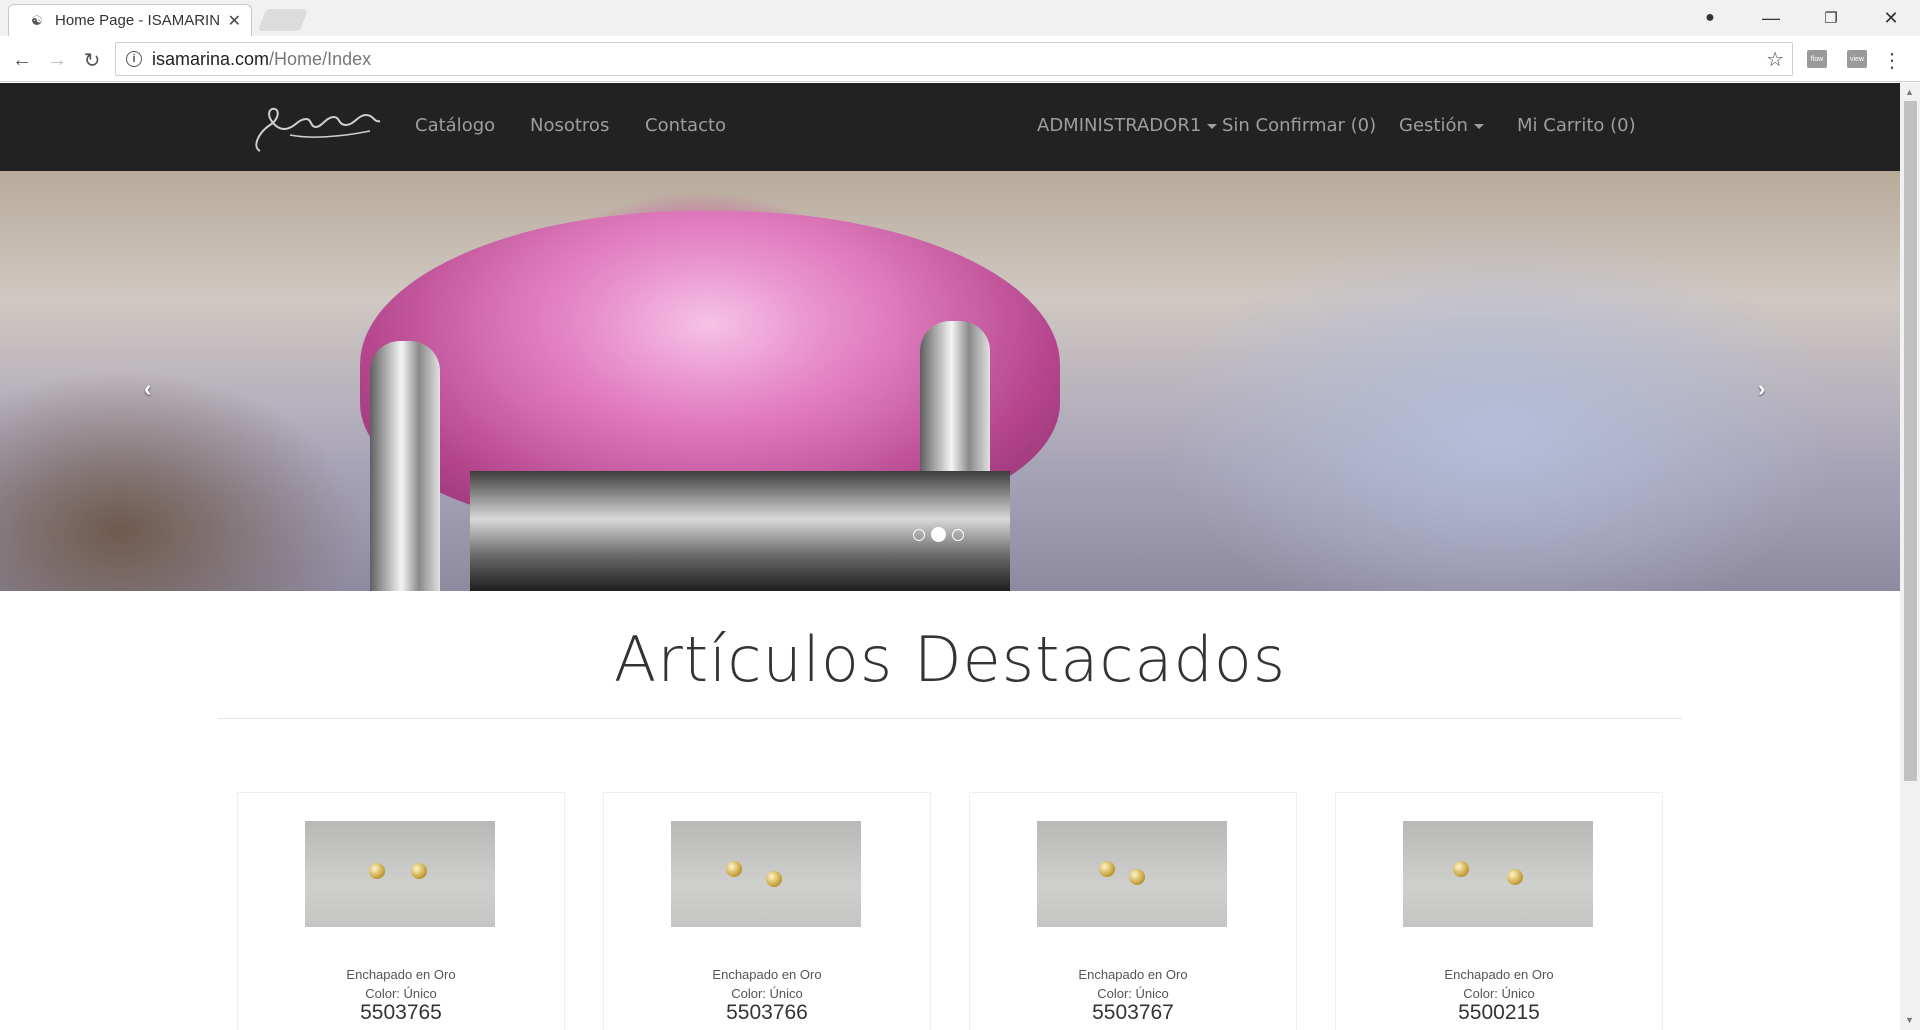 This screenshot has height=1030, width=1920. What do you see at coordinates (950, 659) in the screenshot?
I see `featured-heading: Artículos Destacados` at bounding box center [950, 659].